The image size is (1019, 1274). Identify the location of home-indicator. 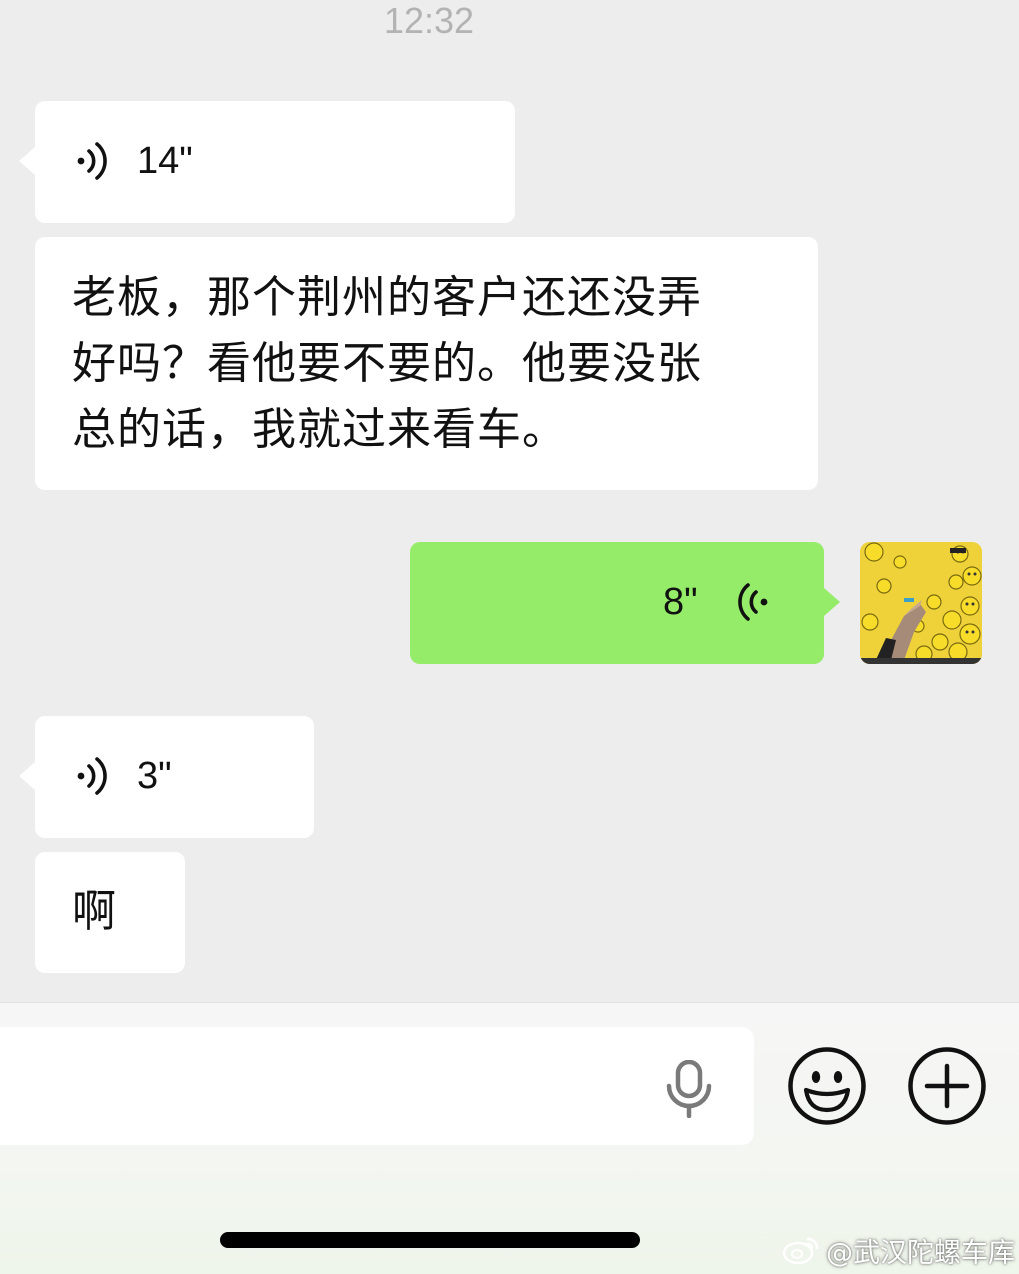
(430, 1240).